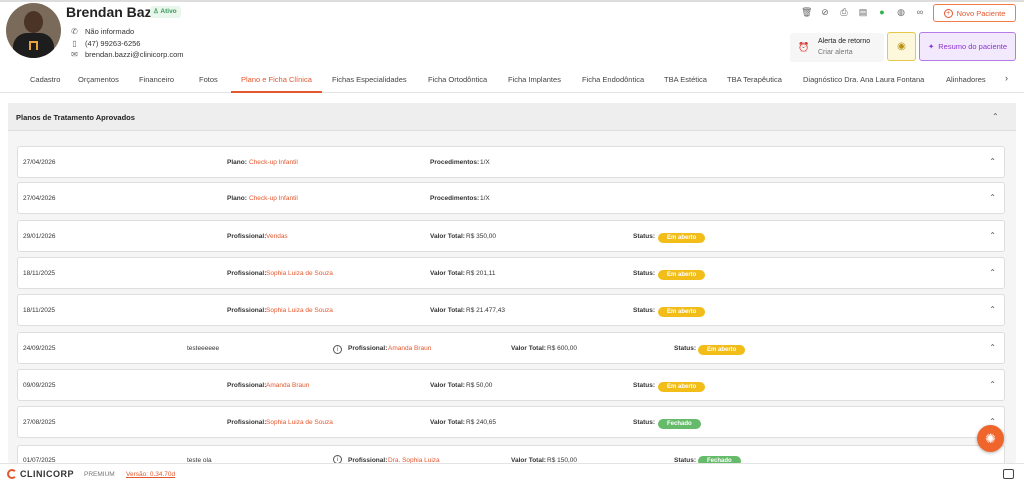 The width and height of the screenshot is (1024, 483). I want to click on chat-icon, so click(1008, 474).